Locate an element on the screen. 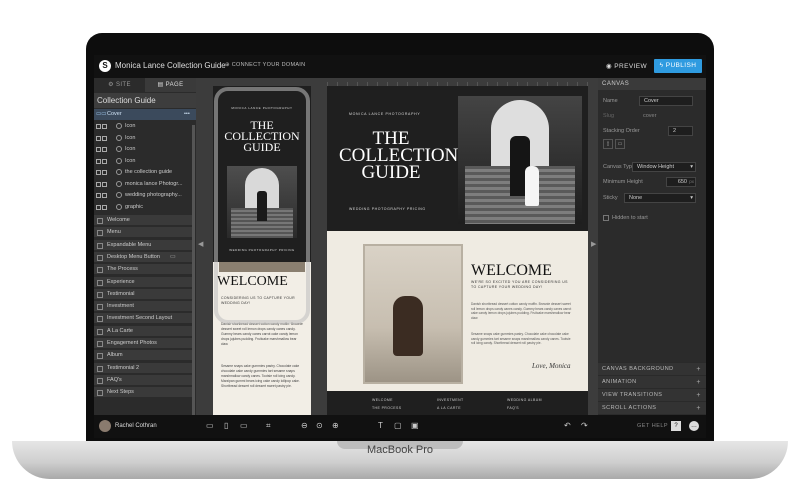  mobile-view-icon: ▯ is located at coordinates (226, 425).